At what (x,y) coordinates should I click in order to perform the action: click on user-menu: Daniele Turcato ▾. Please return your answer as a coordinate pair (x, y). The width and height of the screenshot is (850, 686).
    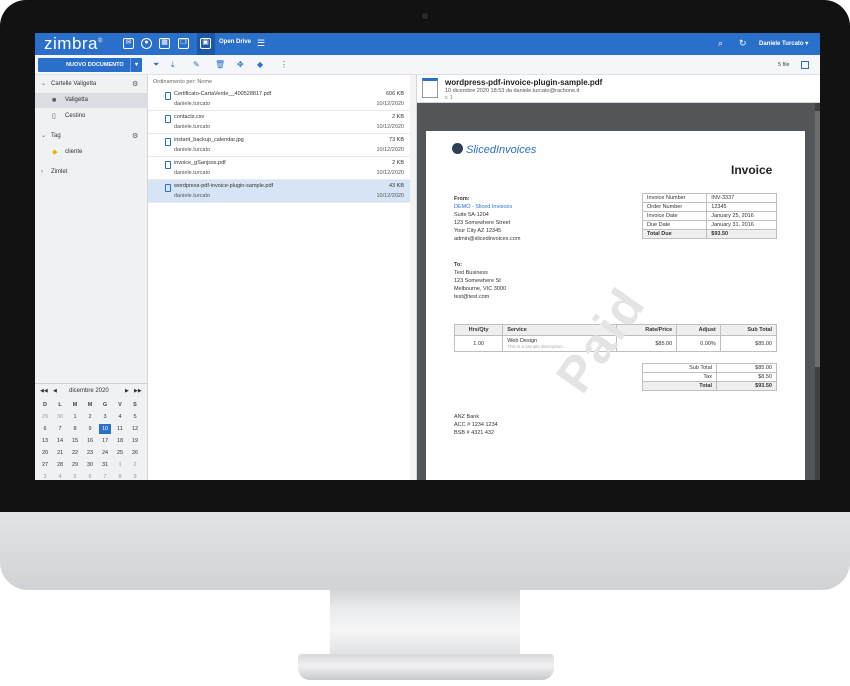
    Looking at the image, I should click on (783, 43).